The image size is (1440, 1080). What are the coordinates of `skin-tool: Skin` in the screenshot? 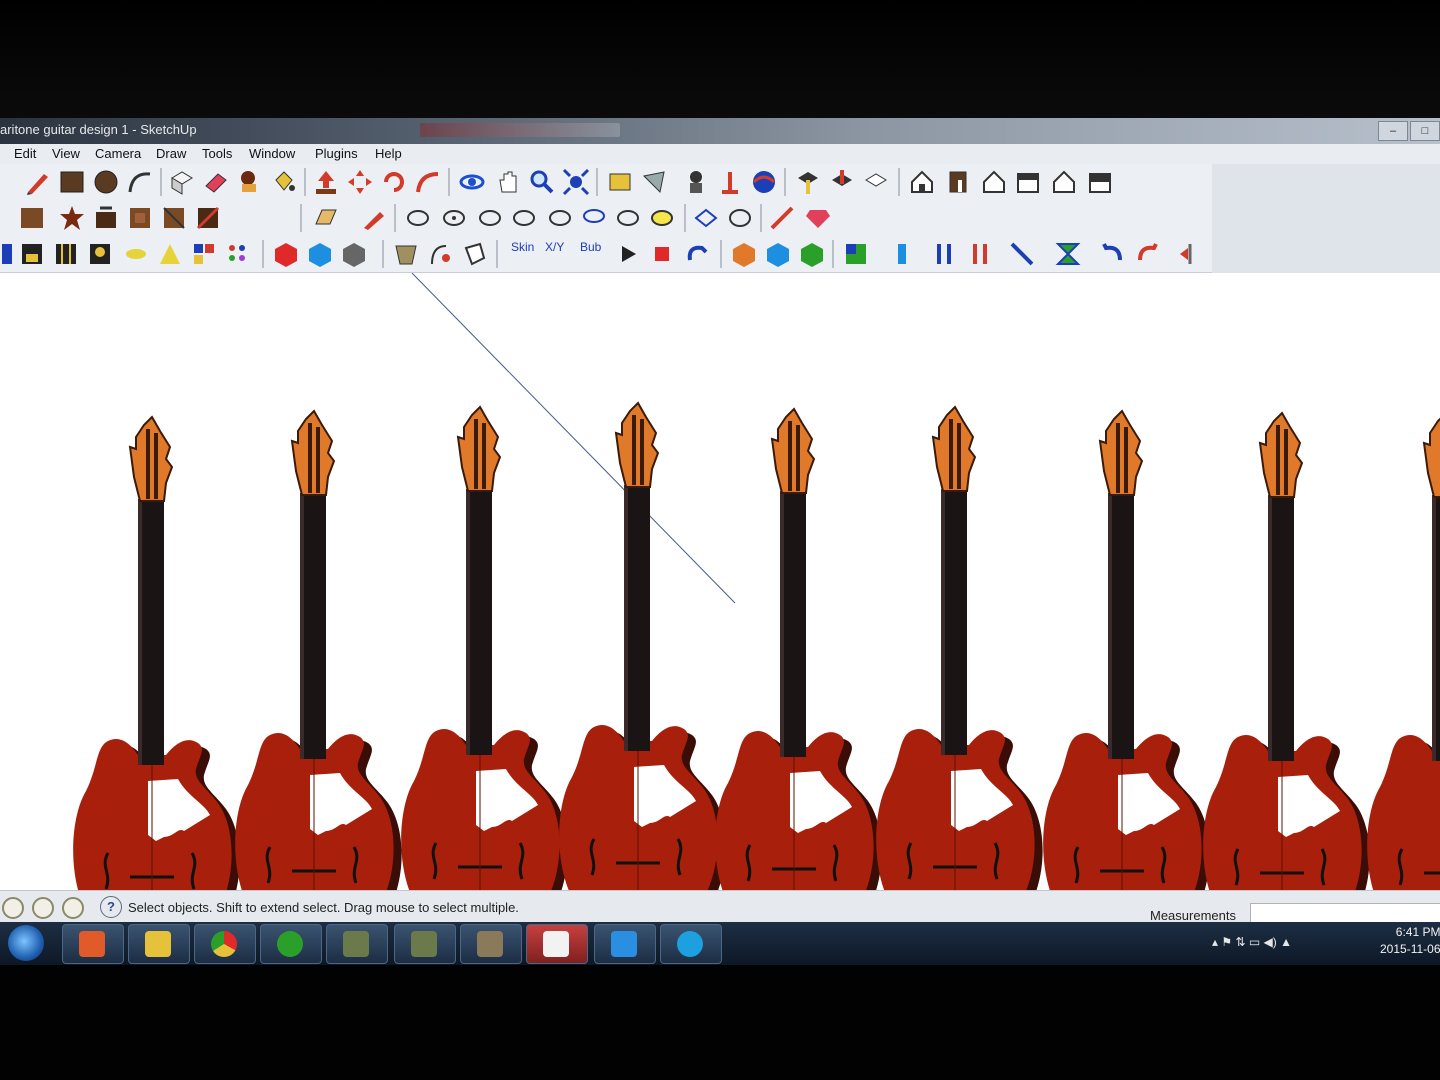 It's located at (522, 247).